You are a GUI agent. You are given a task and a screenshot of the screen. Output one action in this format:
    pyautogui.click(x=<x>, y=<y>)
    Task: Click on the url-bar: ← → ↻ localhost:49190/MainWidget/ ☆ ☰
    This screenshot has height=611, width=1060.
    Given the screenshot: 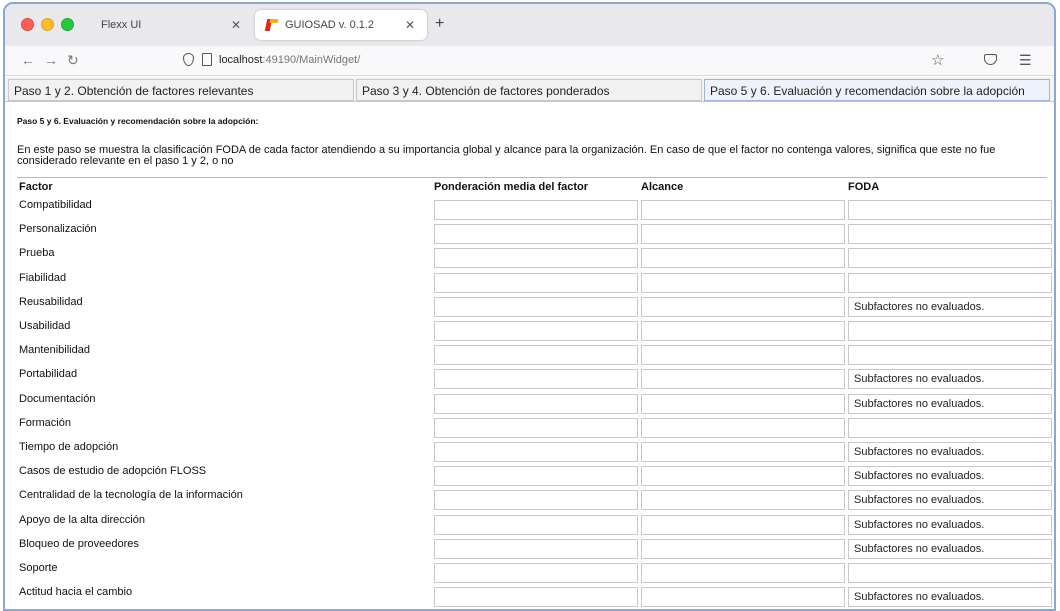 What is the action you would take?
    pyautogui.click(x=529, y=61)
    